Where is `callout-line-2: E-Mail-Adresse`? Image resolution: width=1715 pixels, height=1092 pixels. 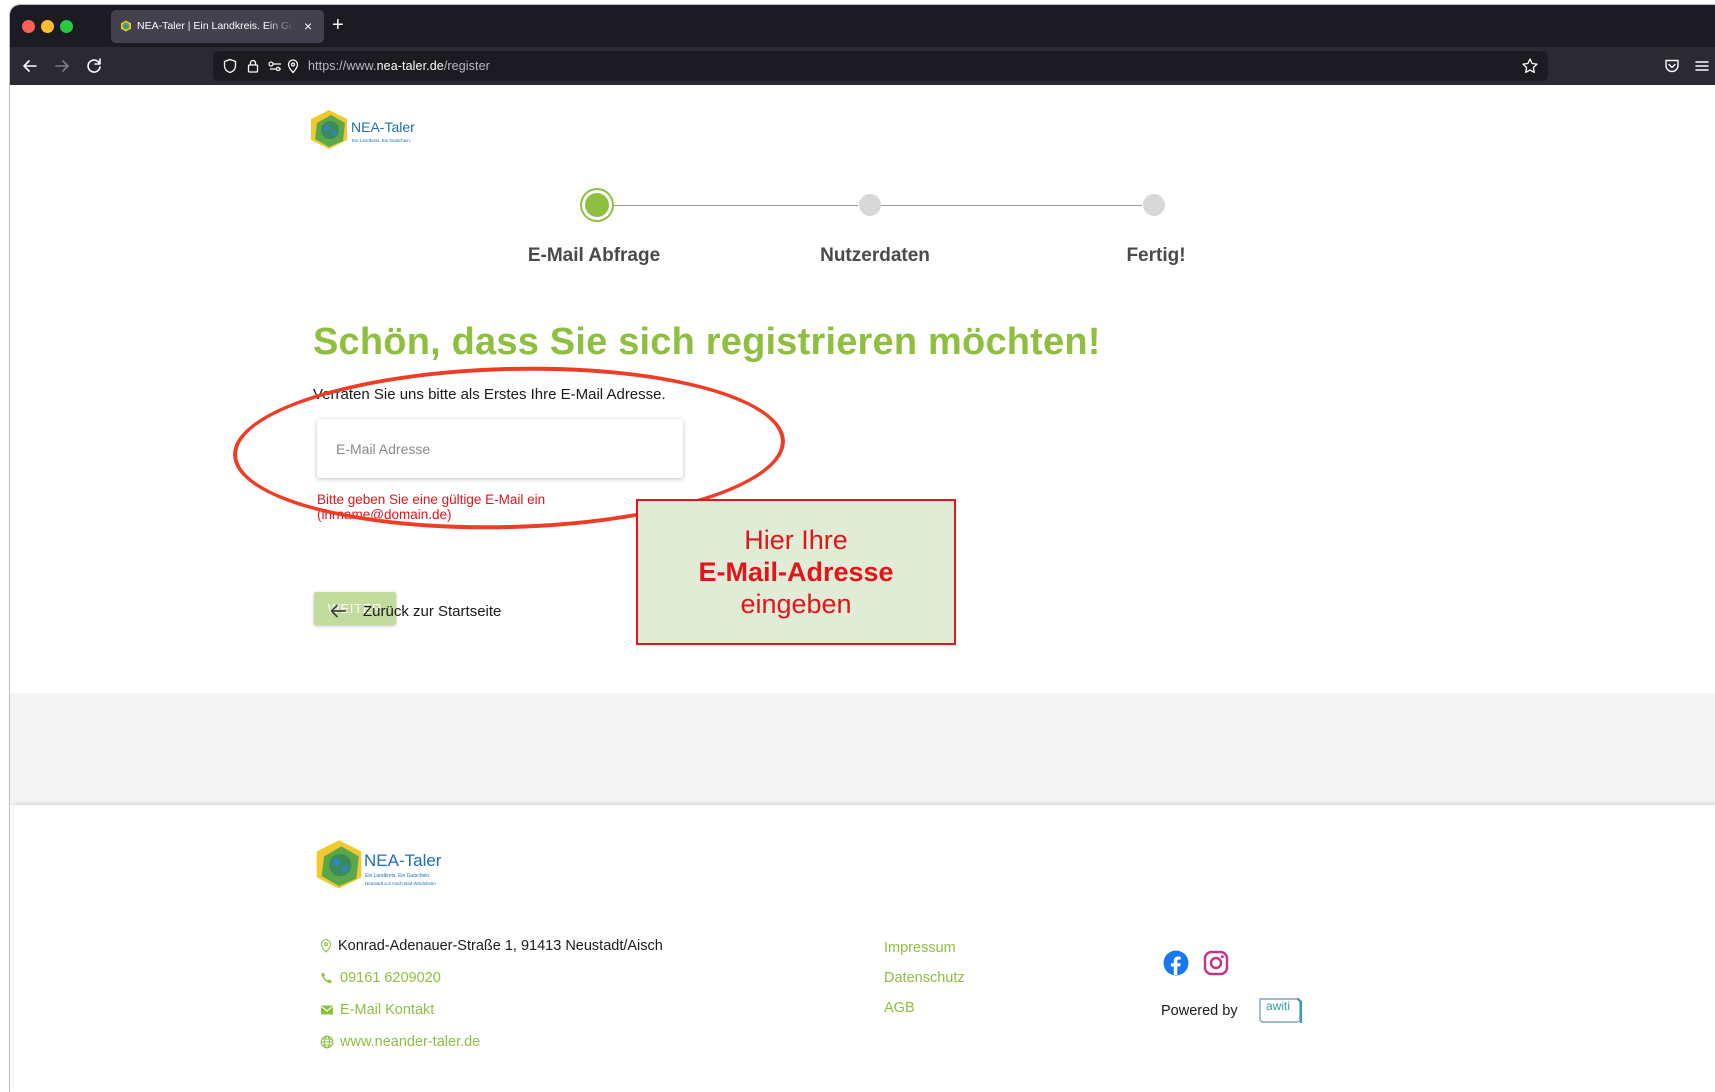
callout-line-2: E-Mail-Adresse is located at coordinates (796, 572).